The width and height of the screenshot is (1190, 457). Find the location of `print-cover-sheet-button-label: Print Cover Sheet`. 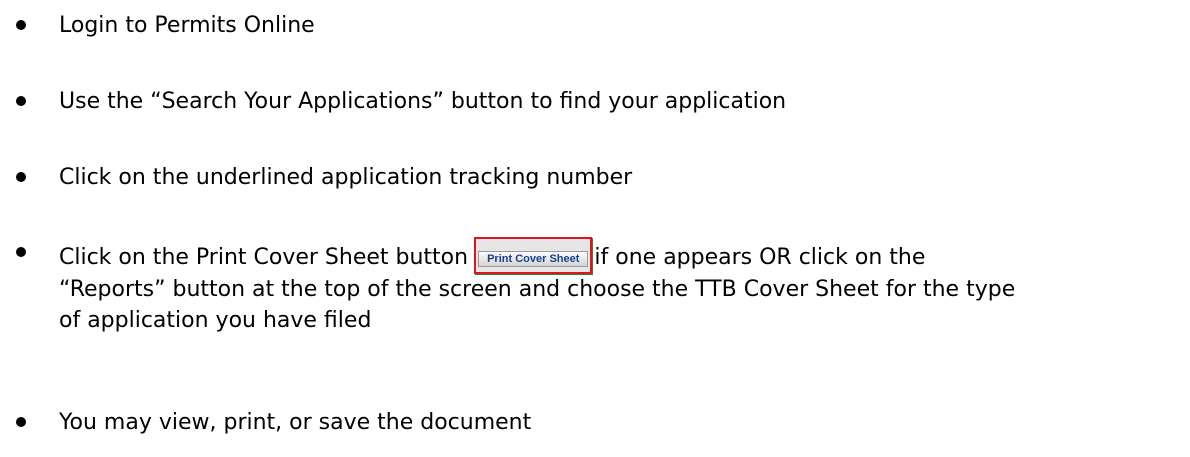

print-cover-sheet-button-label: Print Cover Sheet is located at coordinates (533, 259).